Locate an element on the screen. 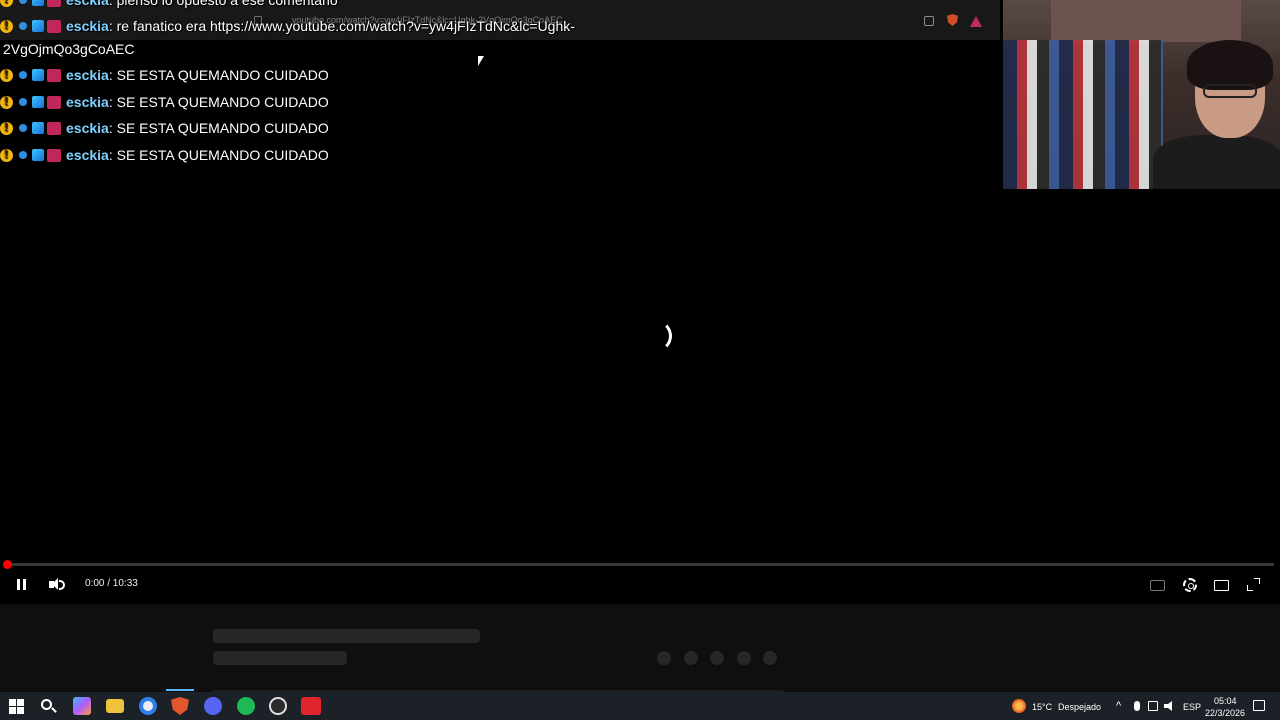  theater-icon is located at coordinates (1221, 585).